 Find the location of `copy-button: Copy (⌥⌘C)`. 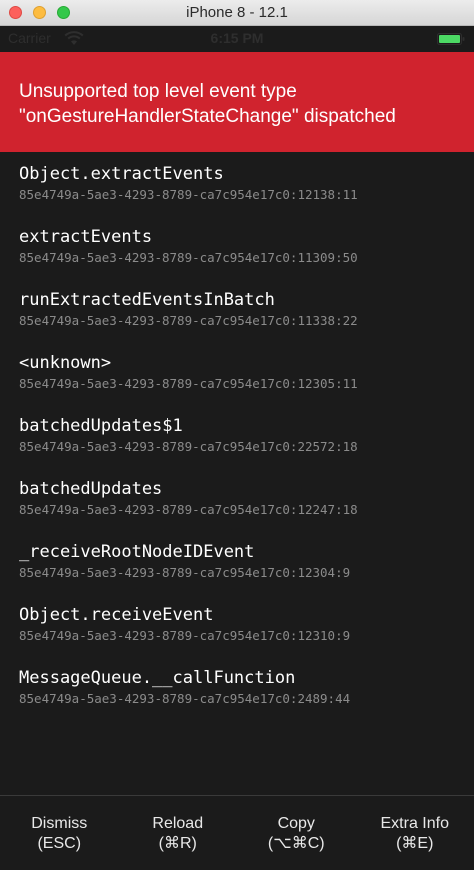

copy-button: Copy (⌥⌘C) is located at coordinates (296, 833).